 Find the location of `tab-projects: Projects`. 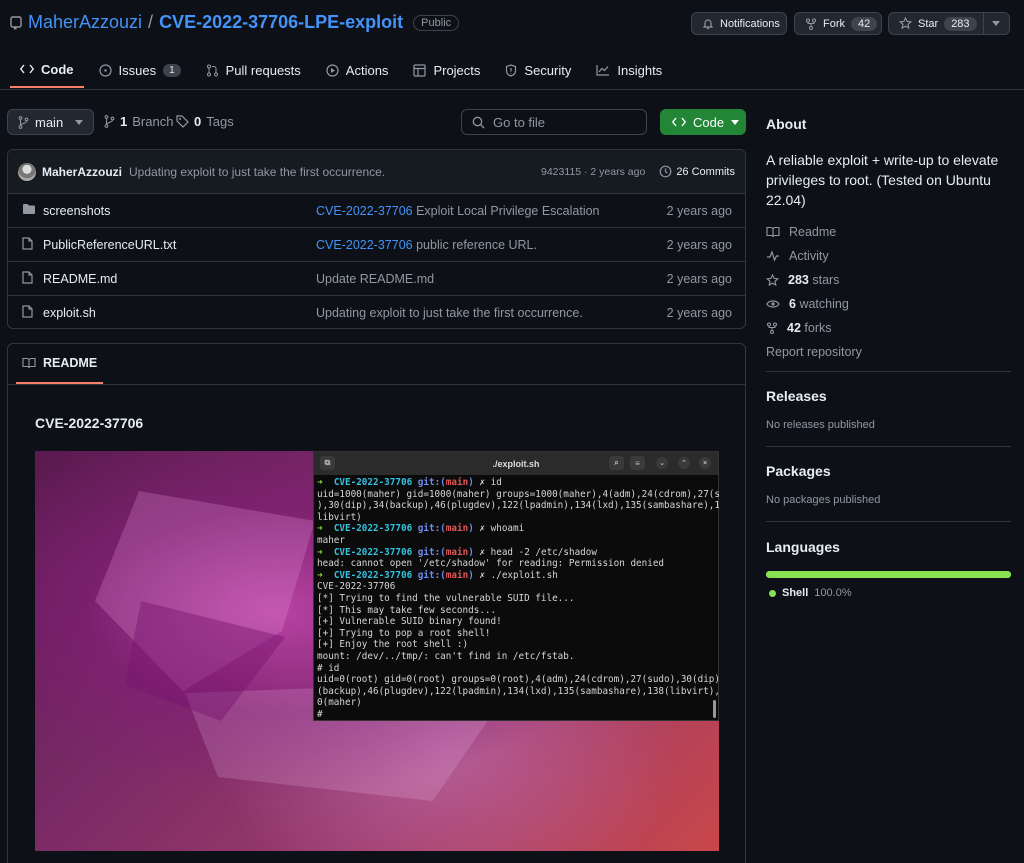

tab-projects: Projects is located at coordinates (446, 70).